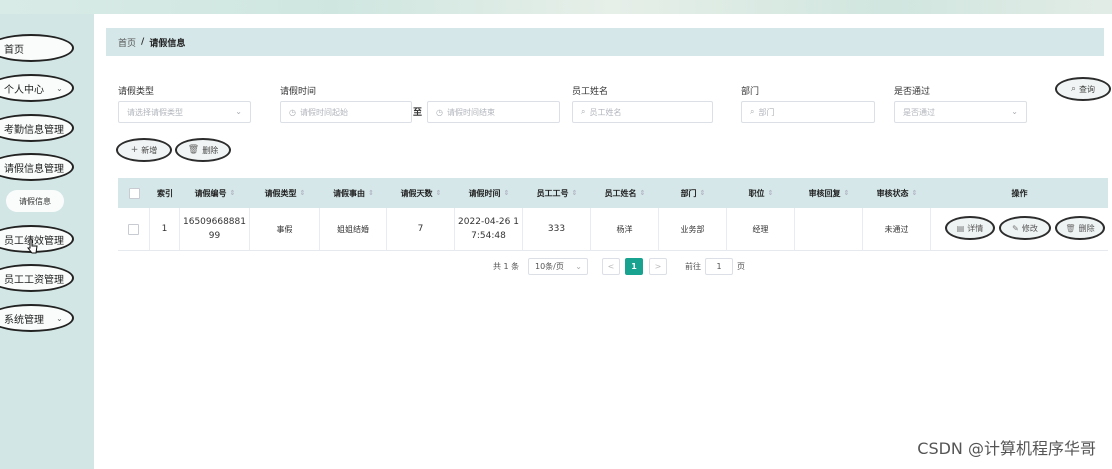 The image size is (1112, 469). I want to click on sidebar-item-leave: 请假信息管理, so click(37, 167).